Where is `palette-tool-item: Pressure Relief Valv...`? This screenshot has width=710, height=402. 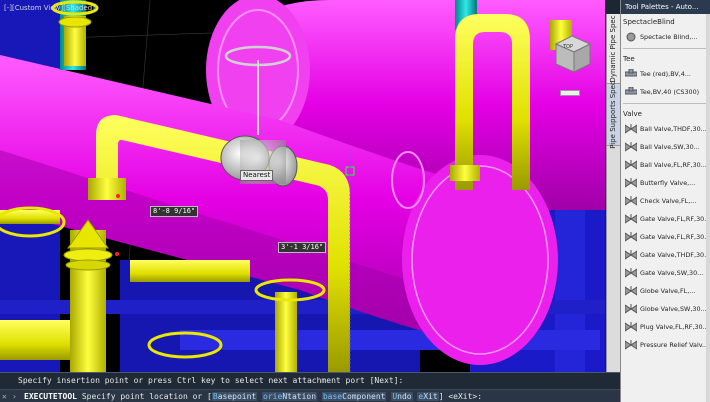
palette-tool-item: Pressure Relief Valv... is located at coordinates (665, 345).